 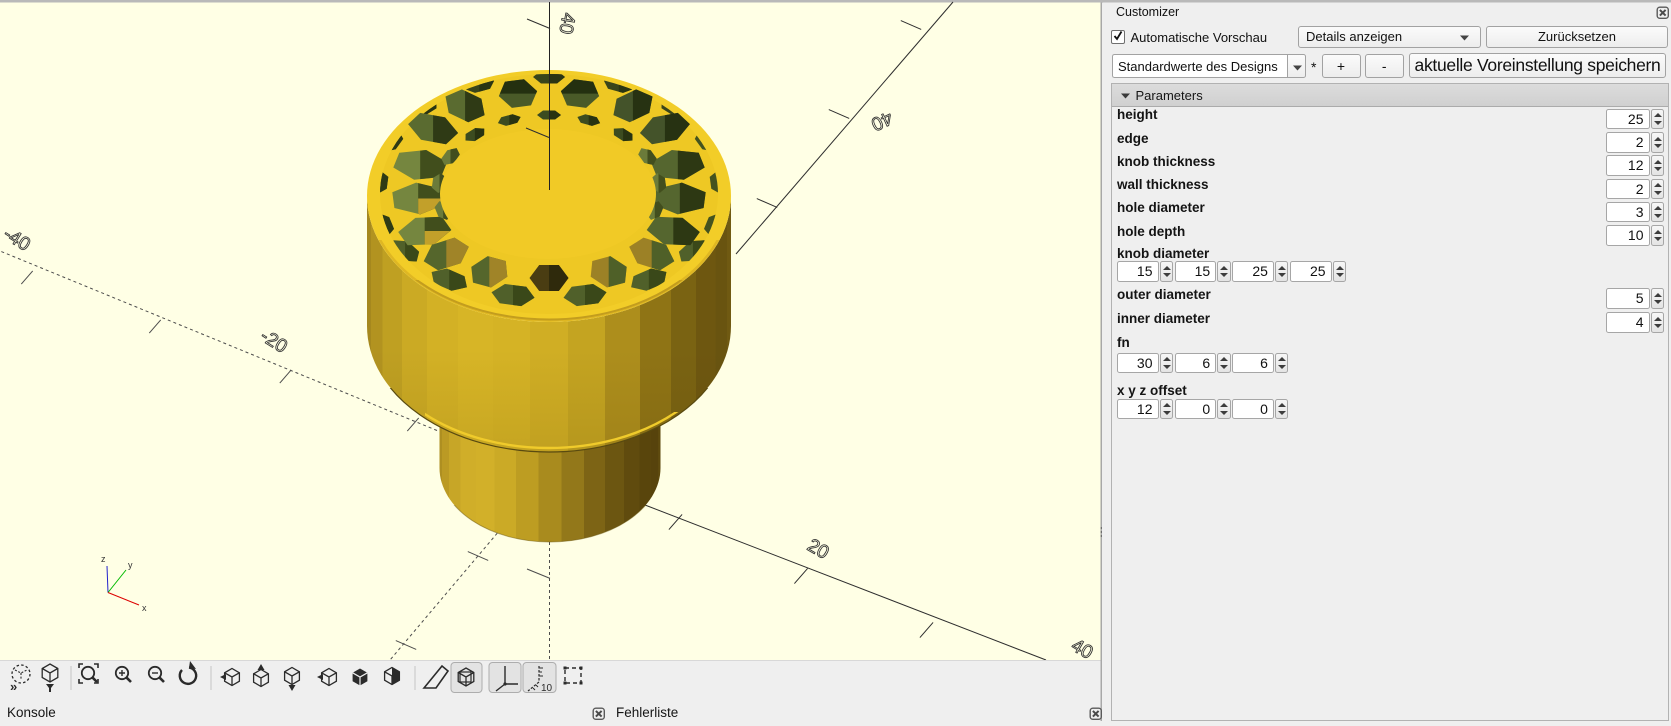 What do you see at coordinates (144, 608) in the screenshot?
I see `svg-text: x` at bounding box center [144, 608].